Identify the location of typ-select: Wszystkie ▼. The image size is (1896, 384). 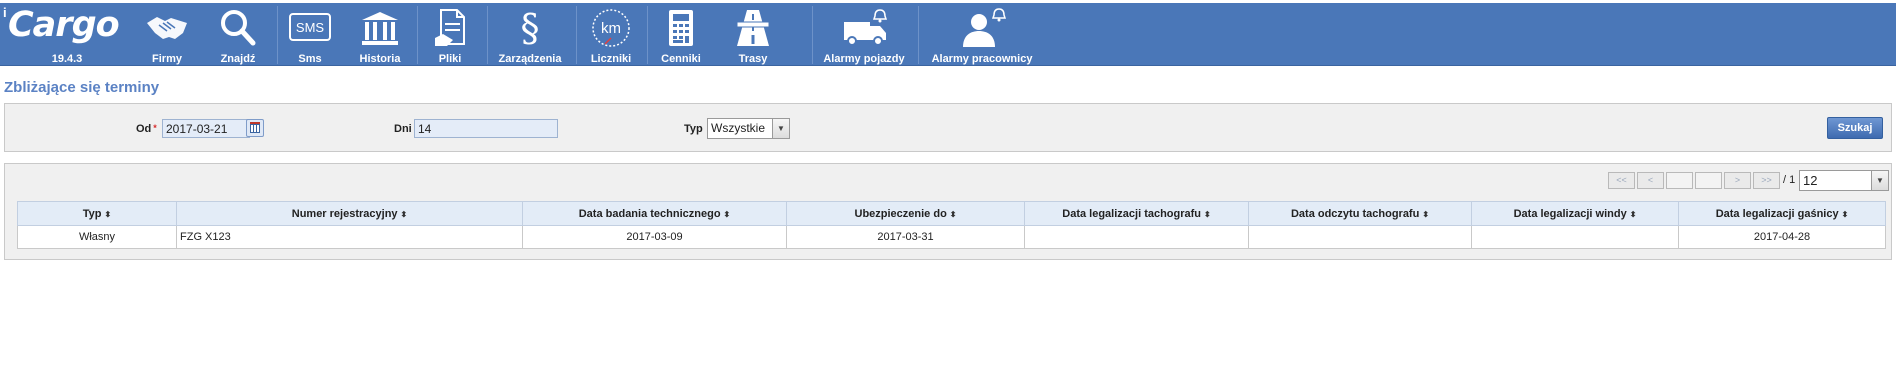
(748, 128).